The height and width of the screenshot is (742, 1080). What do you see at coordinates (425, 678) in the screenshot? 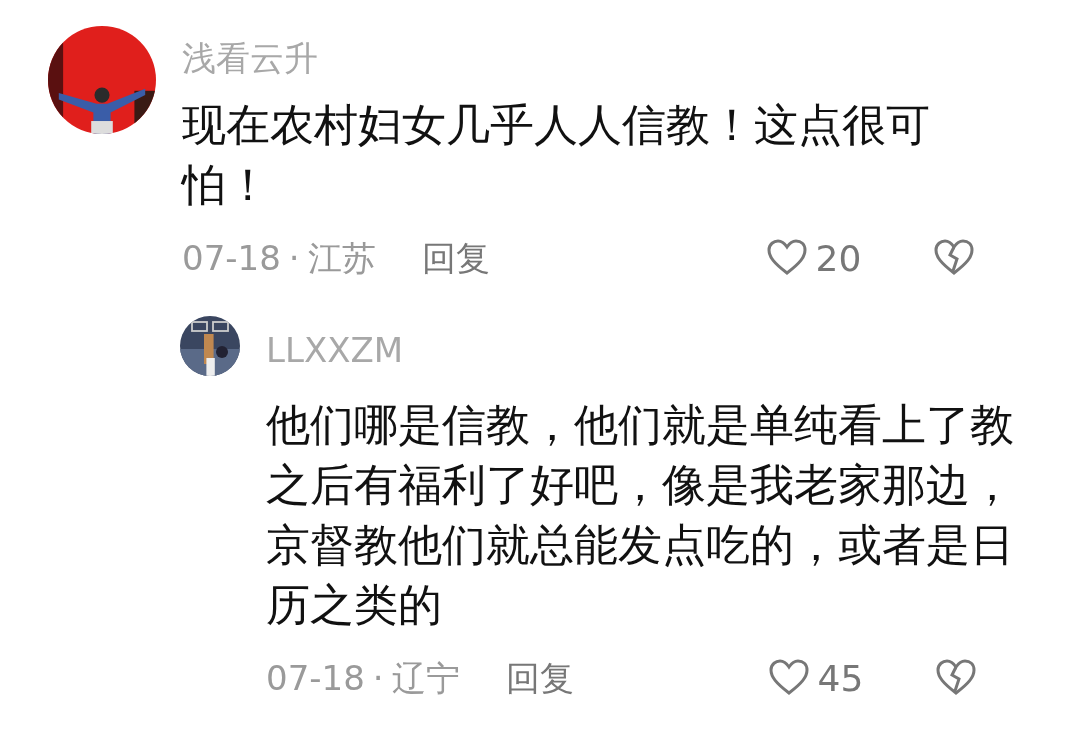
I see `comment-location: 辽宁` at bounding box center [425, 678].